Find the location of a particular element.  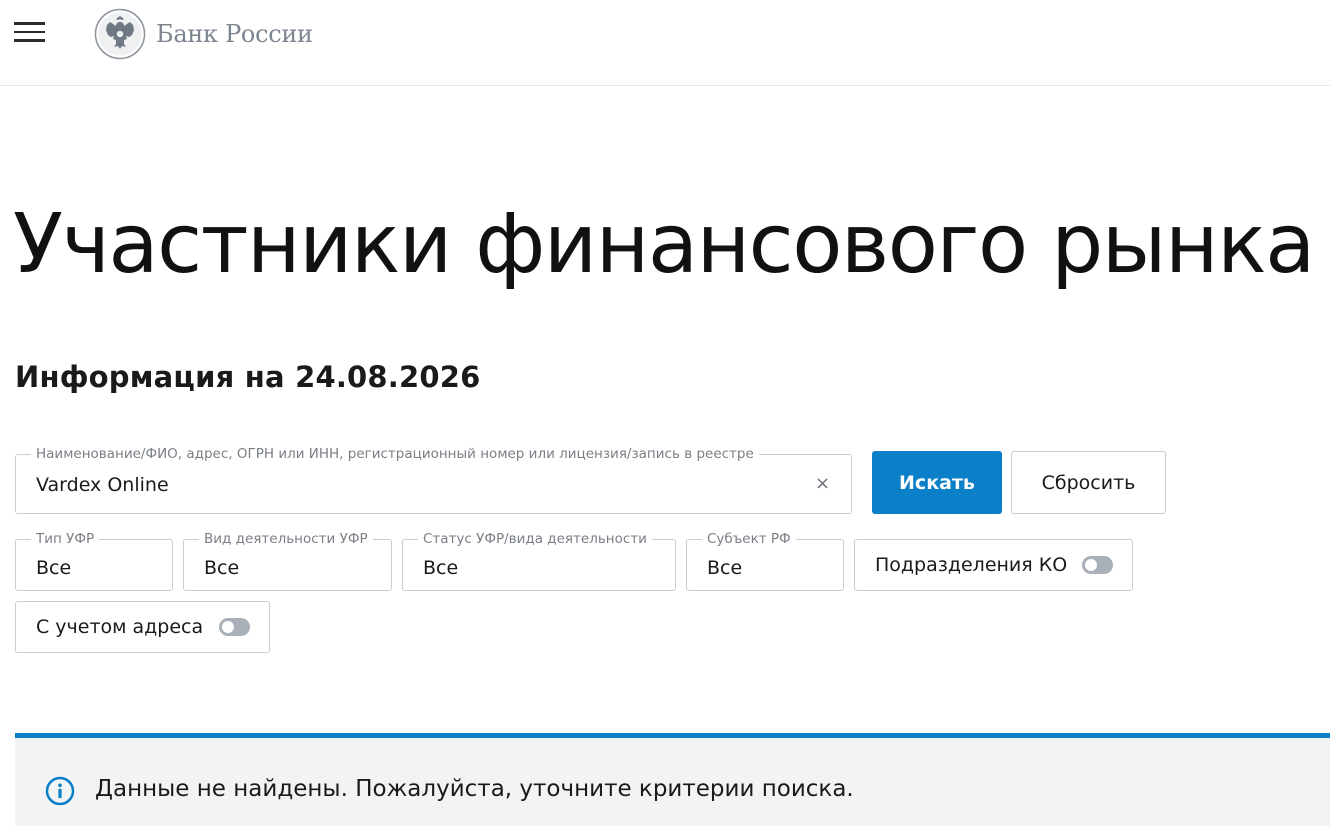

search-button: Искать is located at coordinates (937, 482).